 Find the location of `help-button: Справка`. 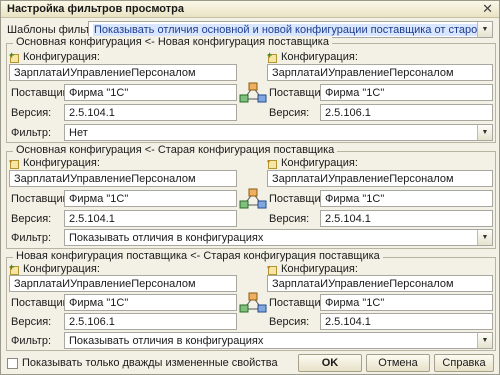

help-button: Справка is located at coordinates (464, 363).